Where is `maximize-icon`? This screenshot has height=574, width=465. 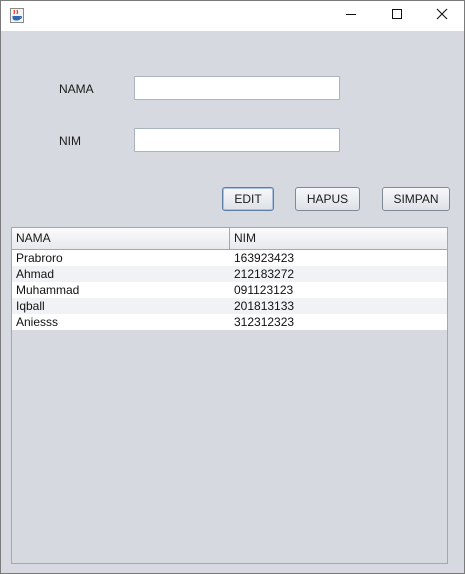
maximize-icon is located at coordinates (397, 16).